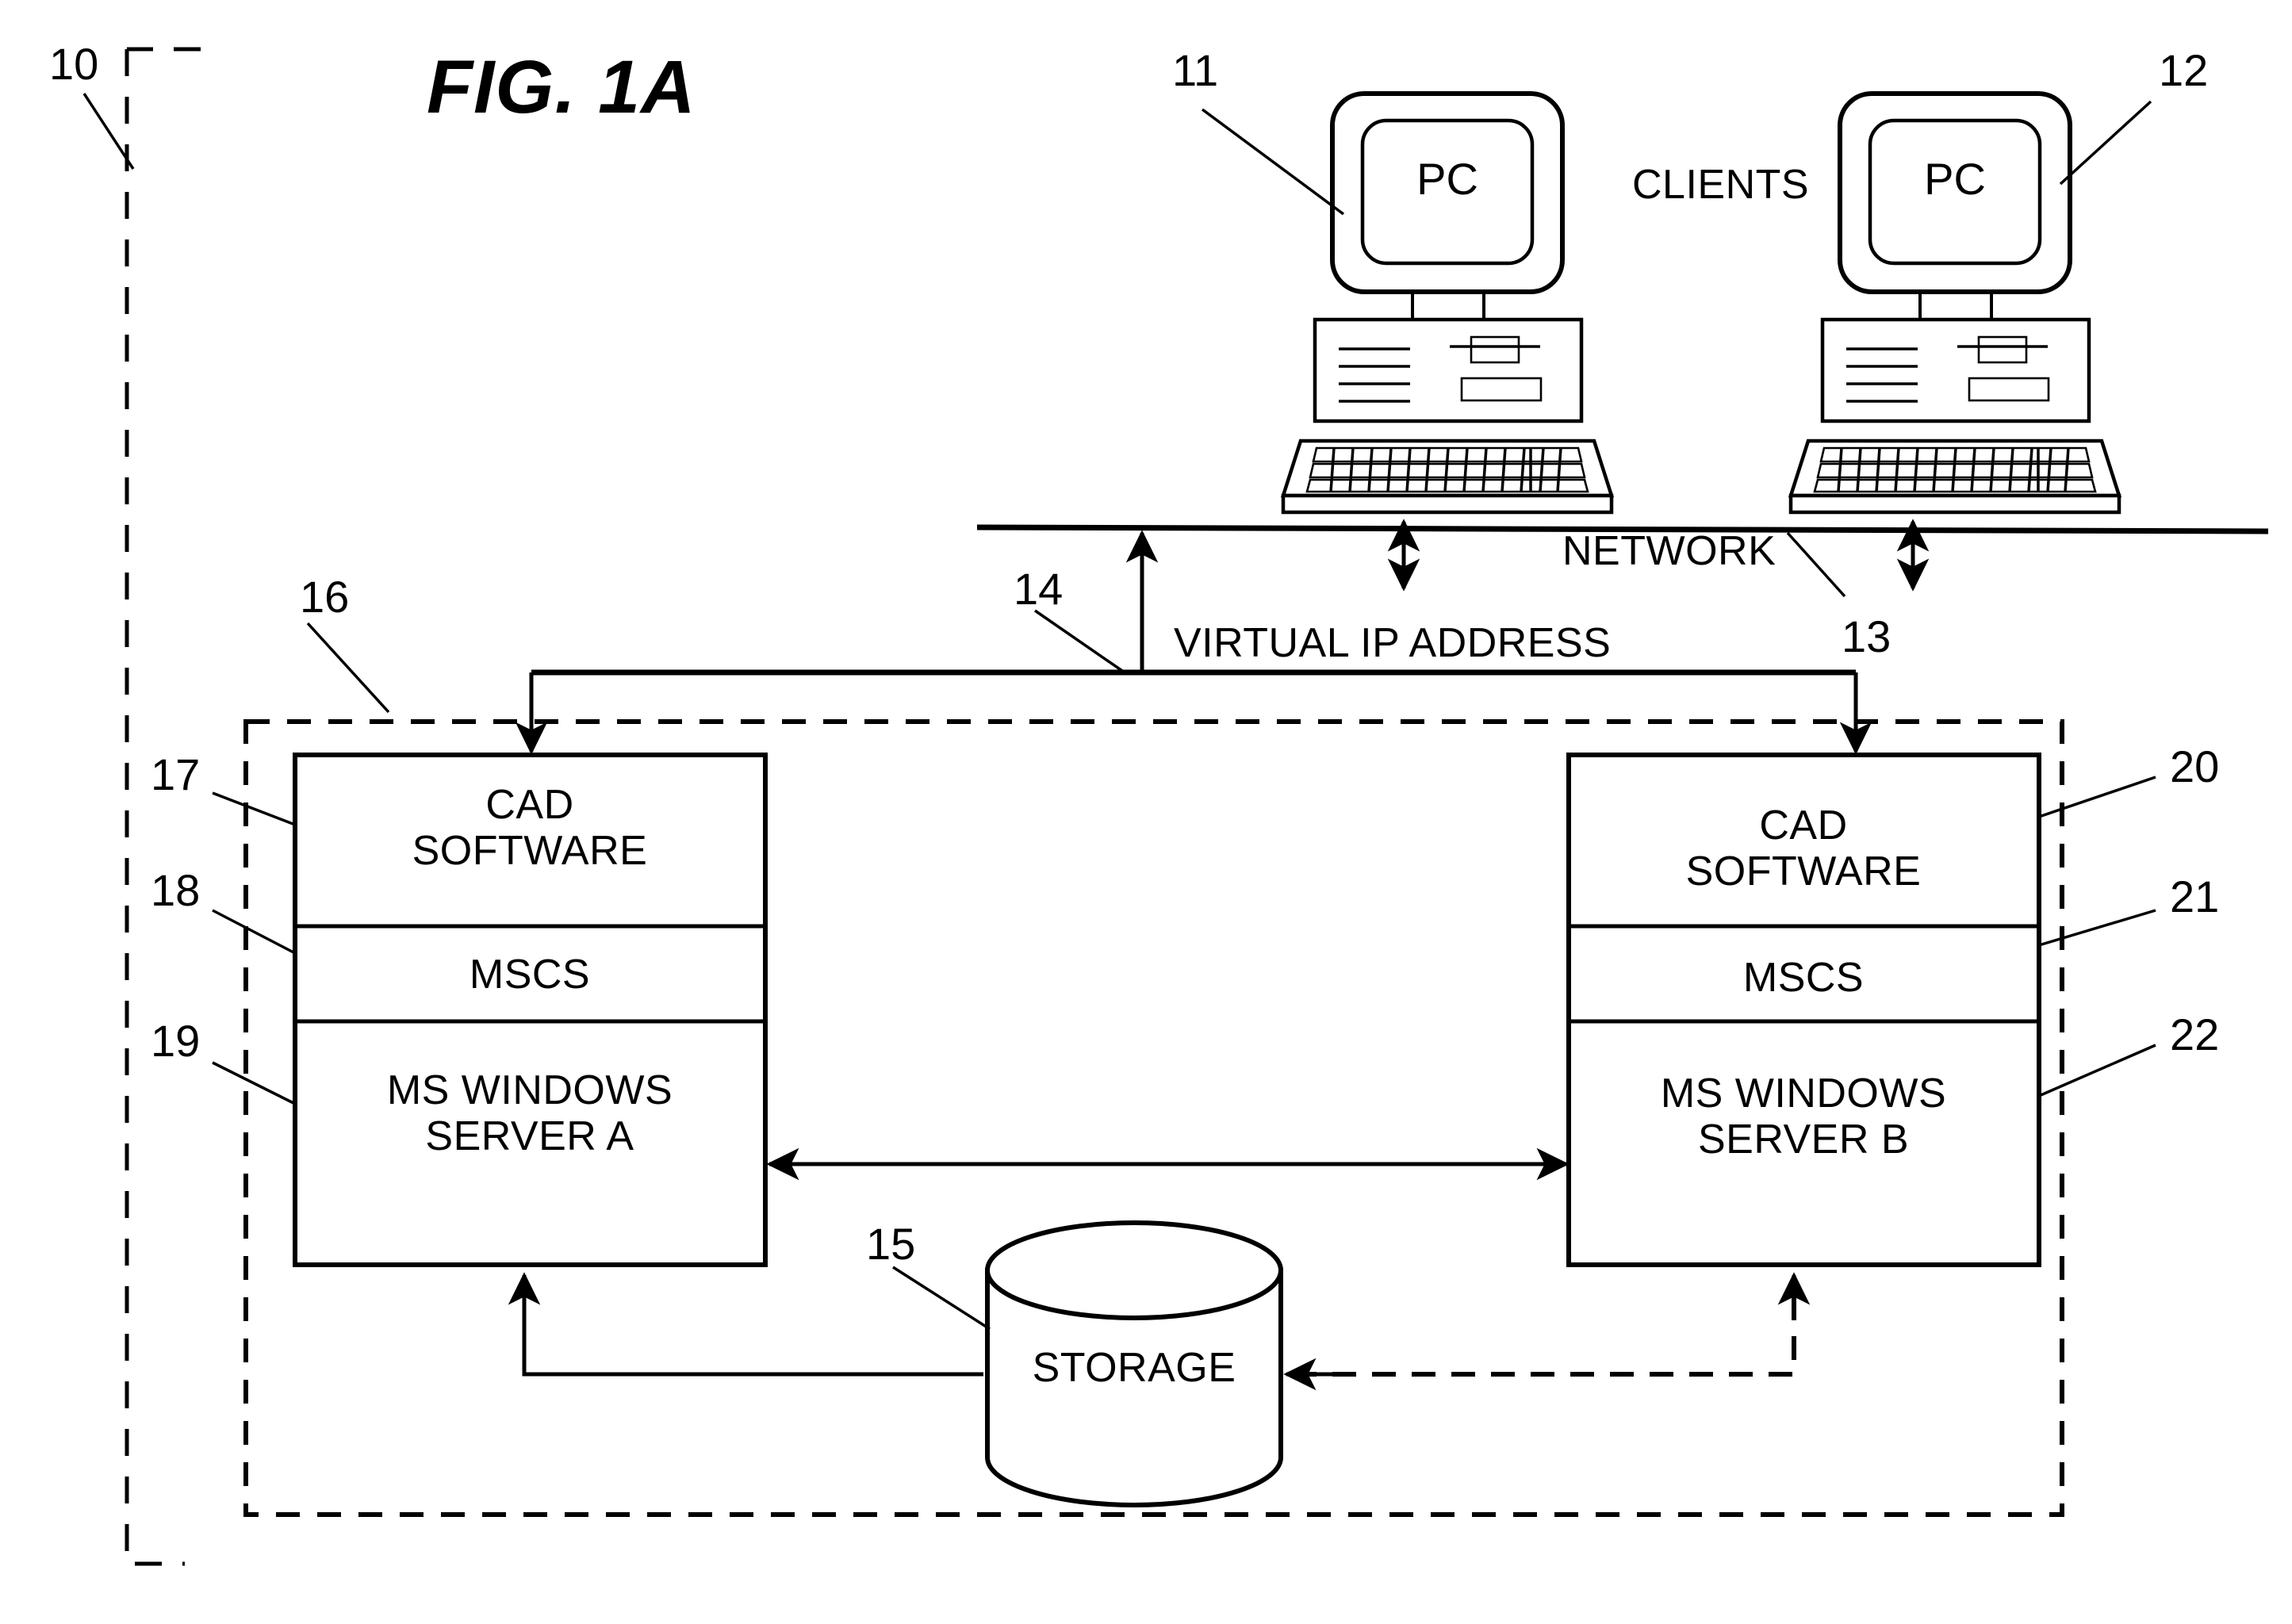  I want to click on page-title: FIG. 1A, so click(562, 87).